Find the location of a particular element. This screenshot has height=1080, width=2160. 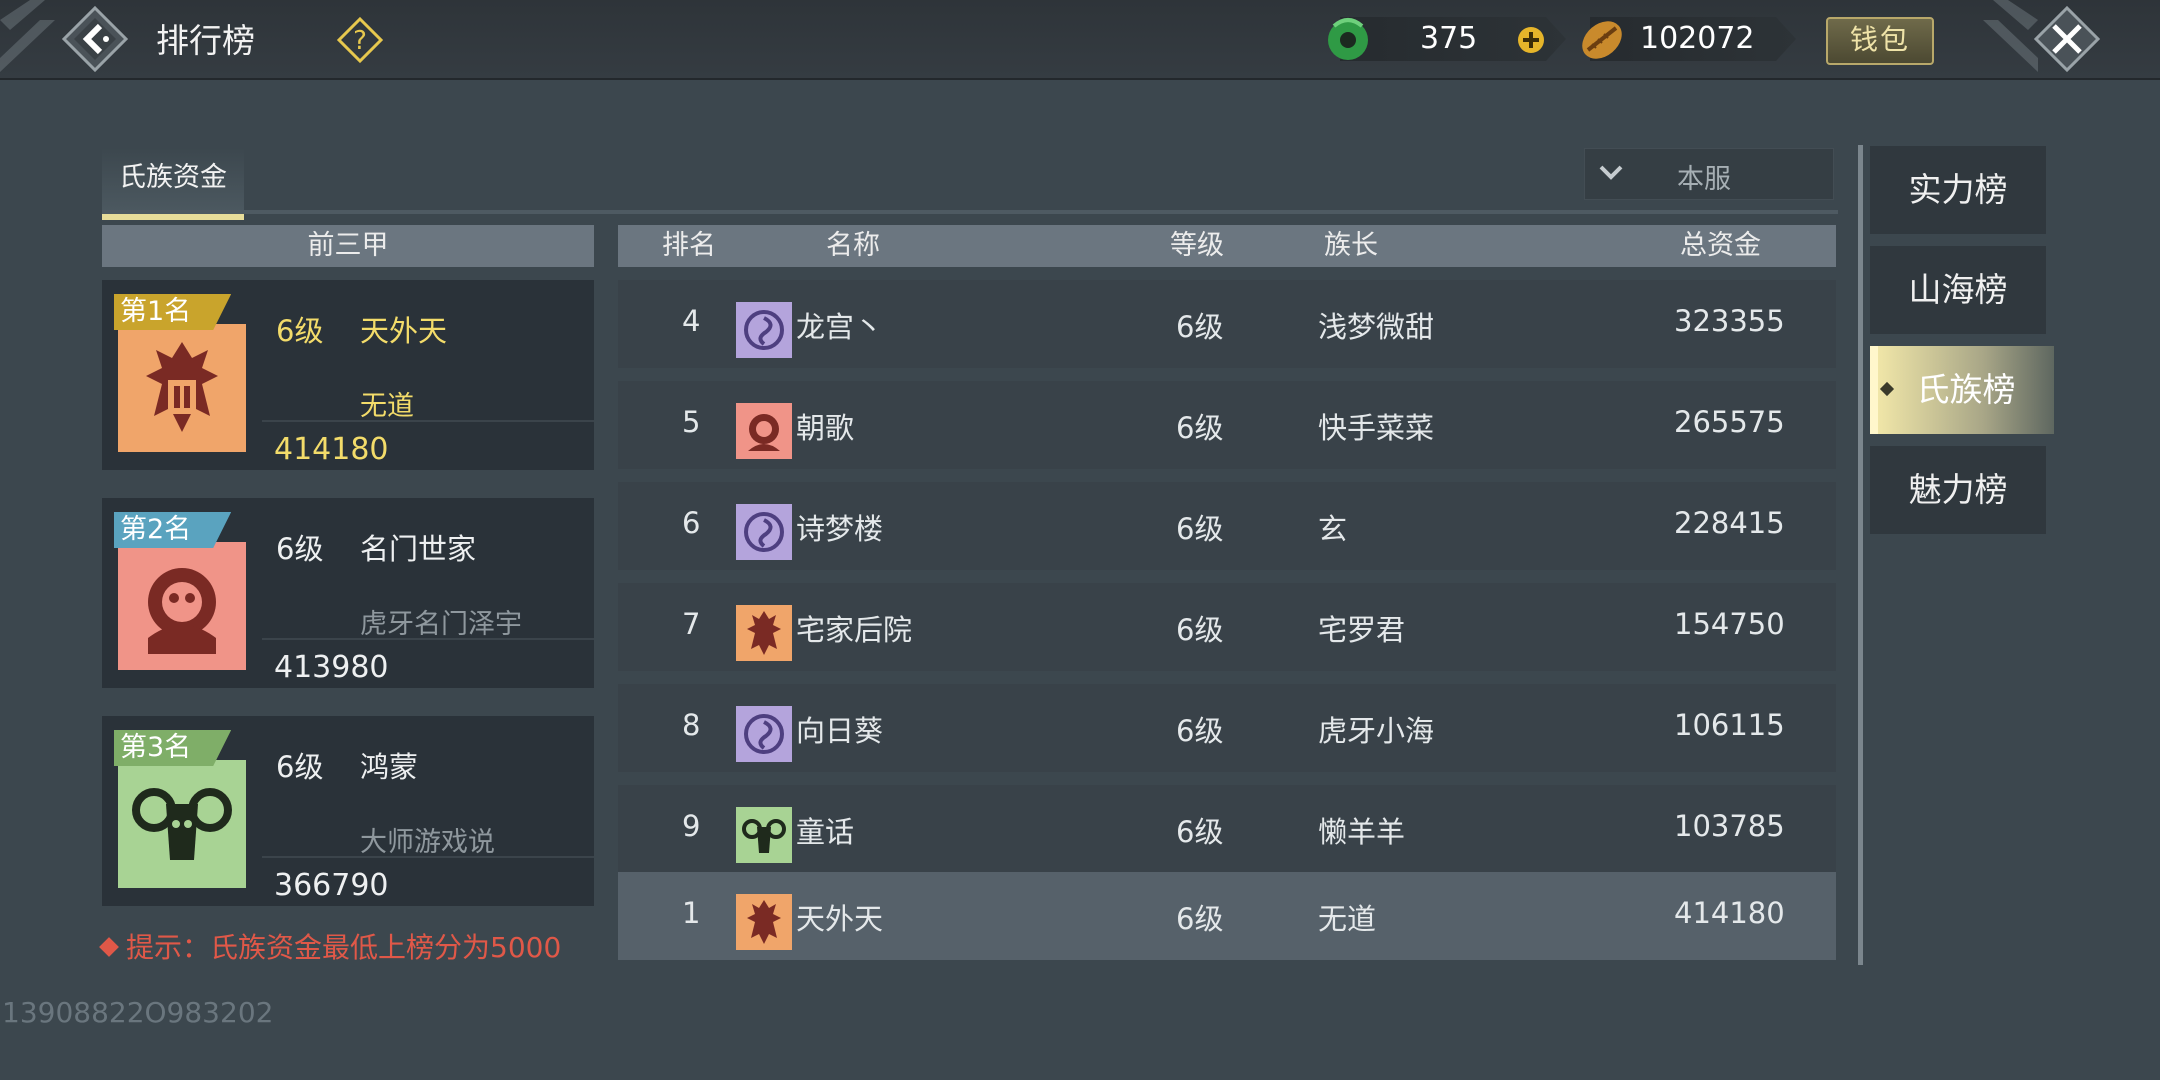

server-dropdown-value: 本服 is located at coordinates (1704, 179).